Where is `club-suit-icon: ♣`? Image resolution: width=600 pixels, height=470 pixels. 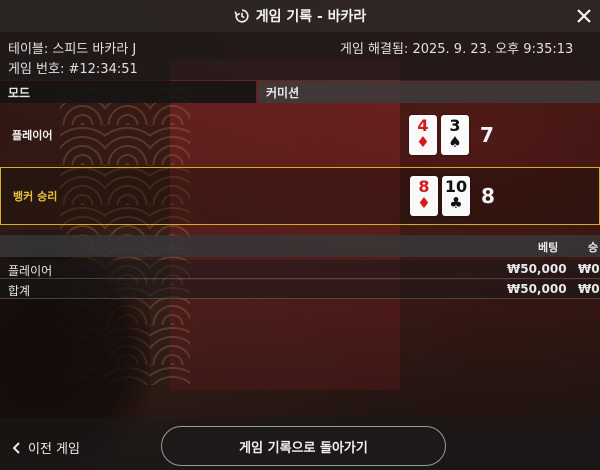
club-suit-icon: ♣ is located at coordinates (456, 203).